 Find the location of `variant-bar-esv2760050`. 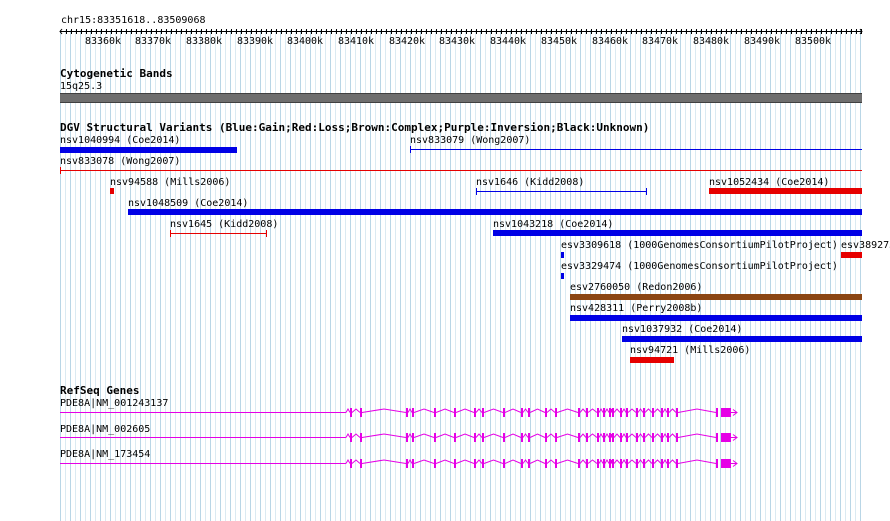

variant-bar-esv2760050 is located at coordinates (716, 297).